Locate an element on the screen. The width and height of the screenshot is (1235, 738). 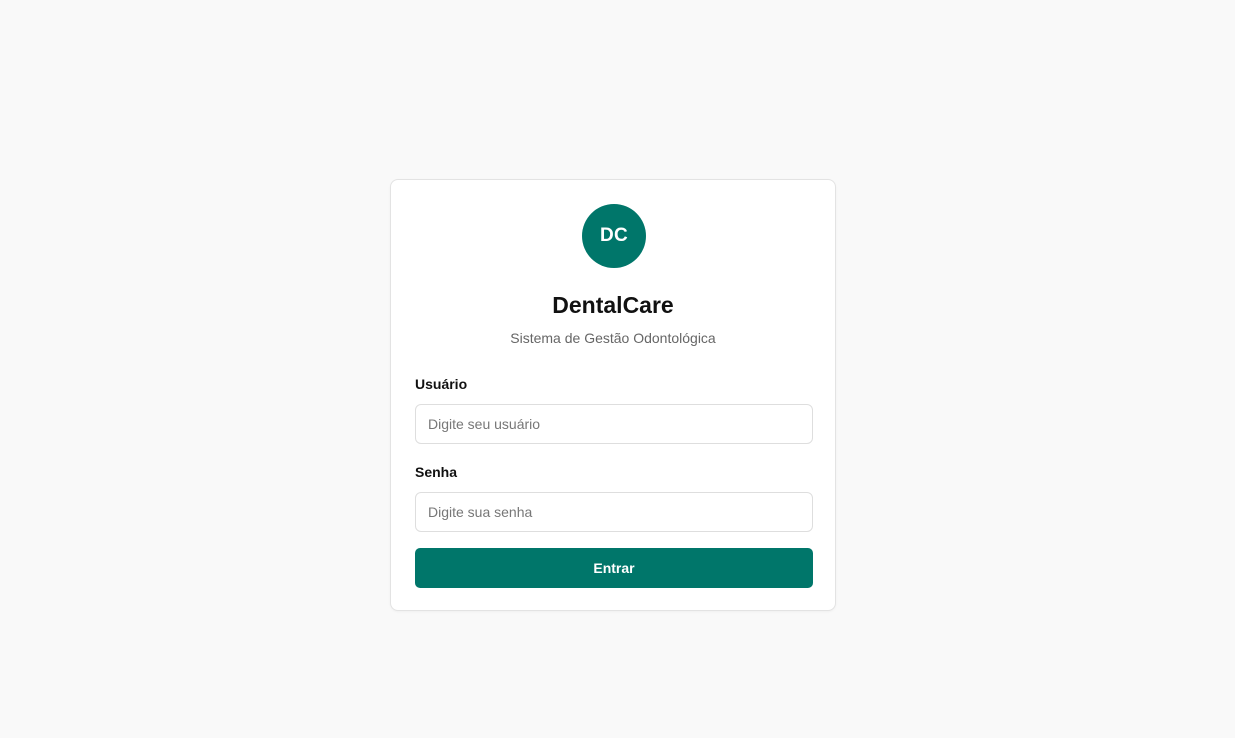
logo-avatar: DC is located at coordinates (614, 236).